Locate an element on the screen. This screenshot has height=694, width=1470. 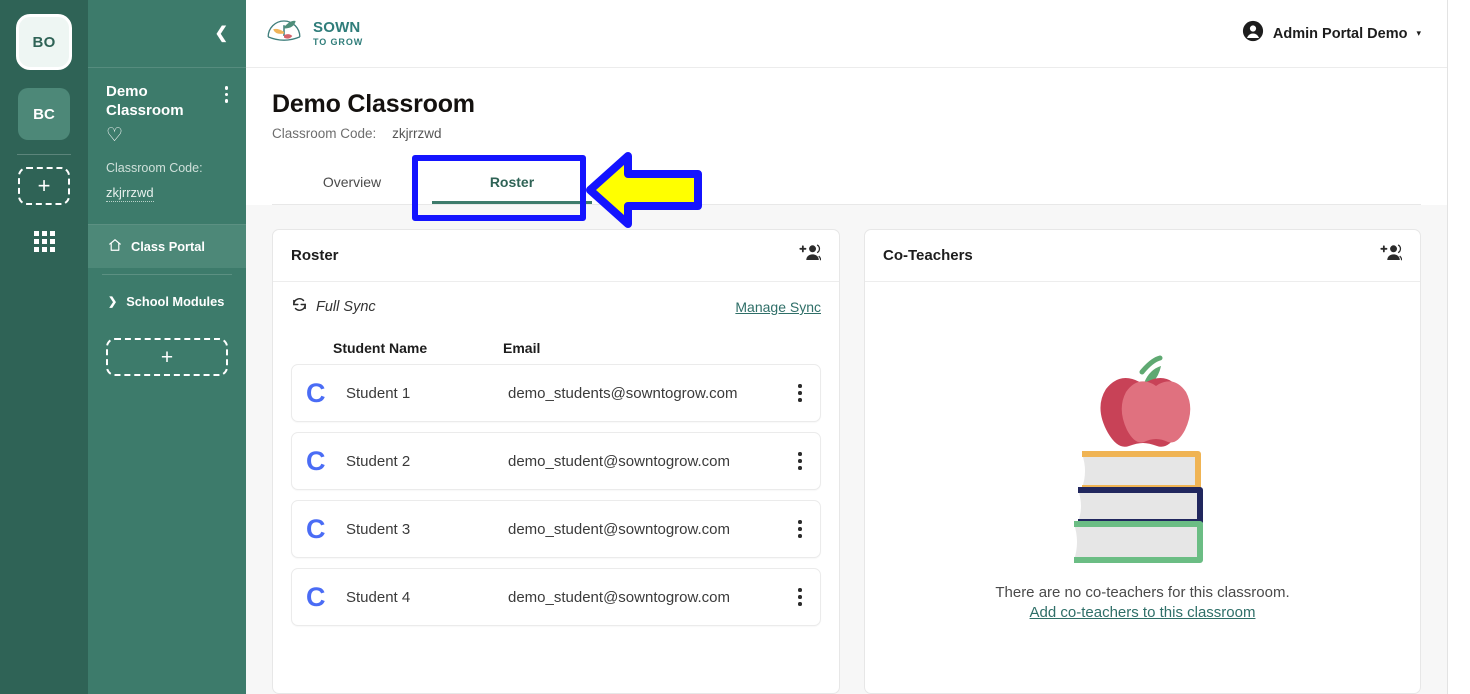
sidebar-classroom-name: Demo Classroom is located at coordinates (145, 101).